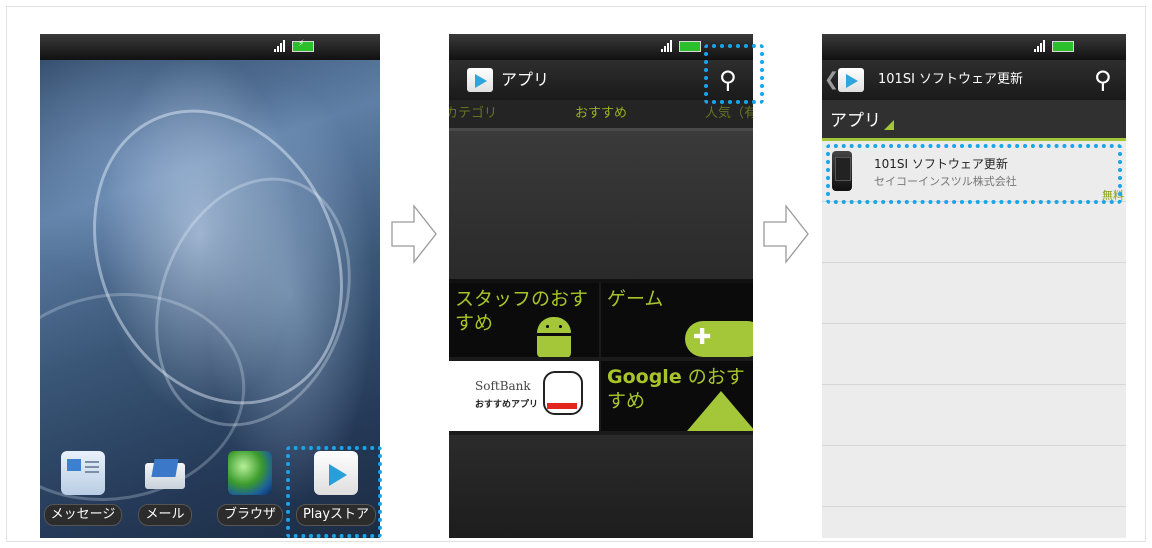 The height and width of the screenshot is (548, 1152). What do you see at coordinates (303, 45) in the screenshot?
I see `battery-charging-icon` at bounding box center [303, 45].